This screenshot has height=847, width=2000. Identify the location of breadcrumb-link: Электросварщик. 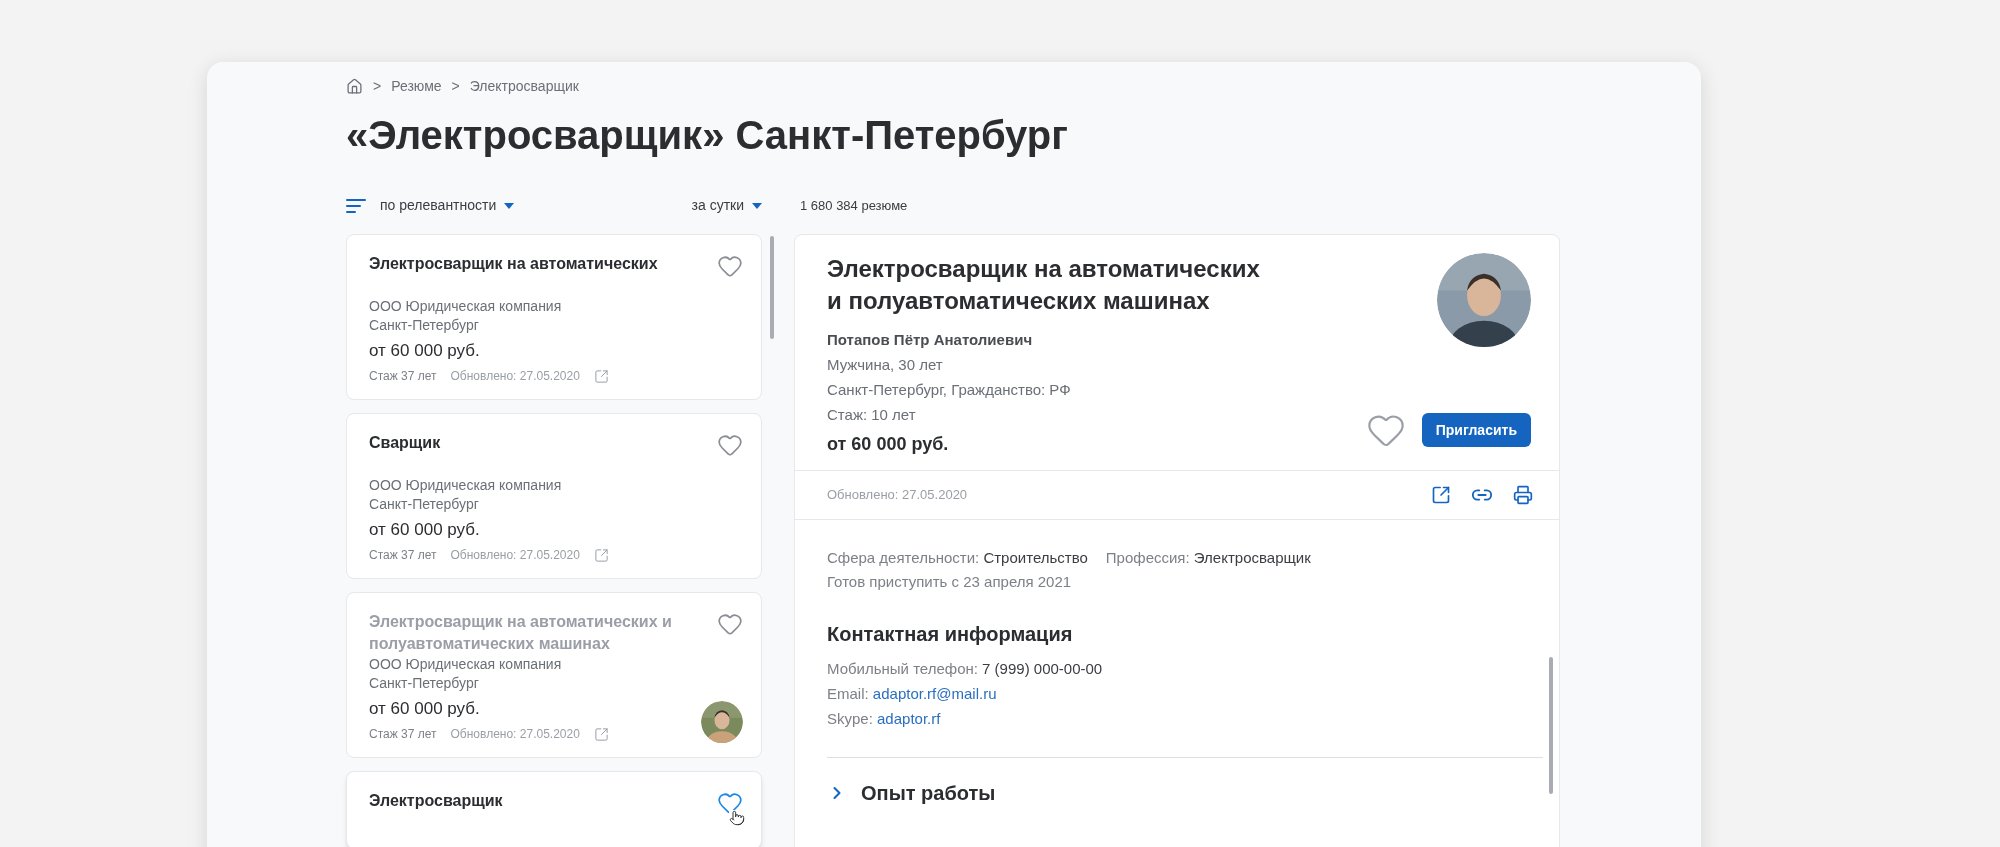
(524, 86).